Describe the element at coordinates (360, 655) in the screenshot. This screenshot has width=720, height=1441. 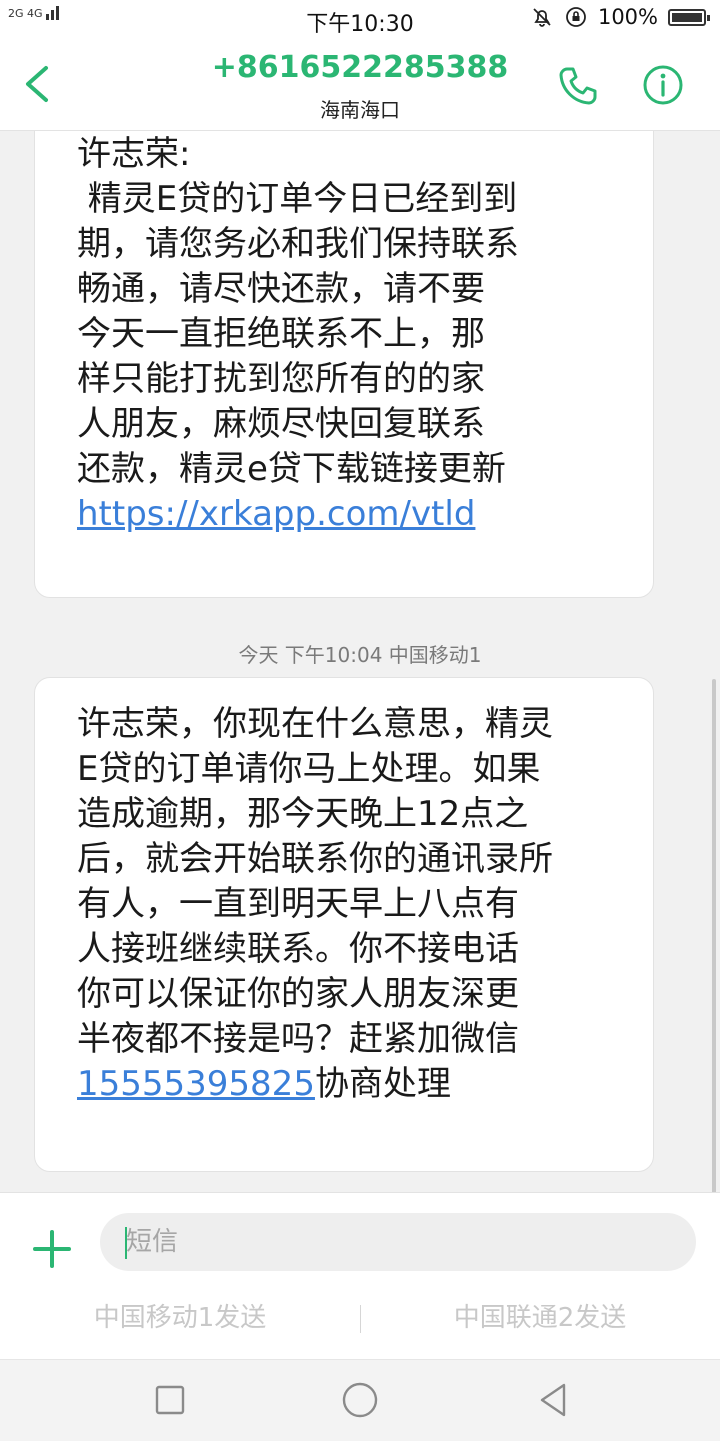
I see `message-timestamp: 今天 下午10:04 中国移动1` at that location.